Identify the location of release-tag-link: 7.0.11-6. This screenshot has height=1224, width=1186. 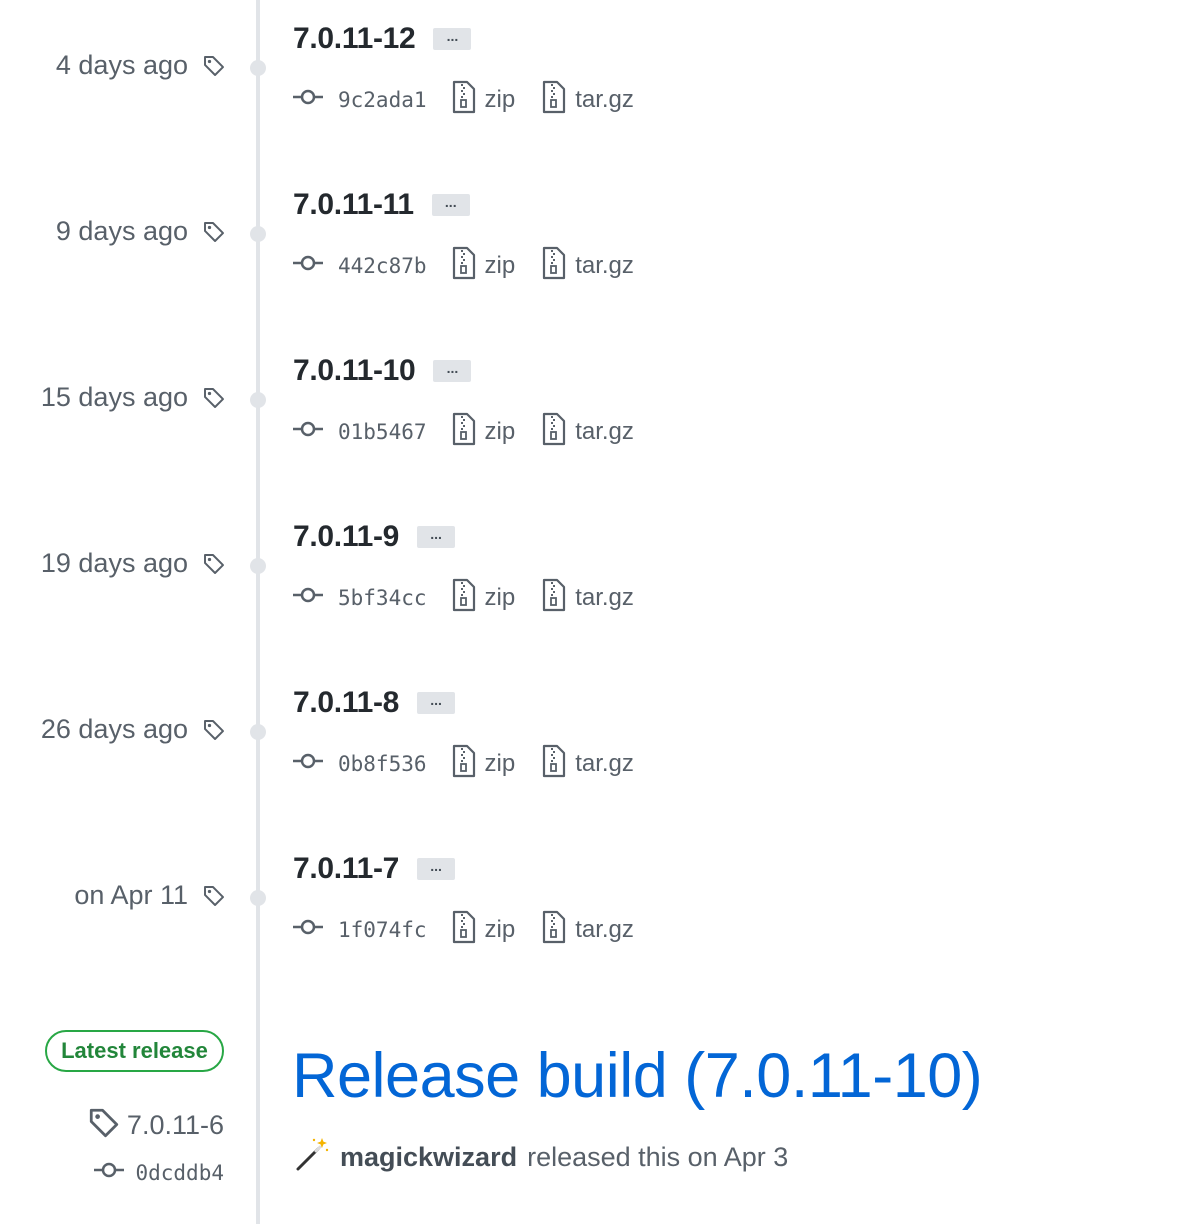
(155, 1125).